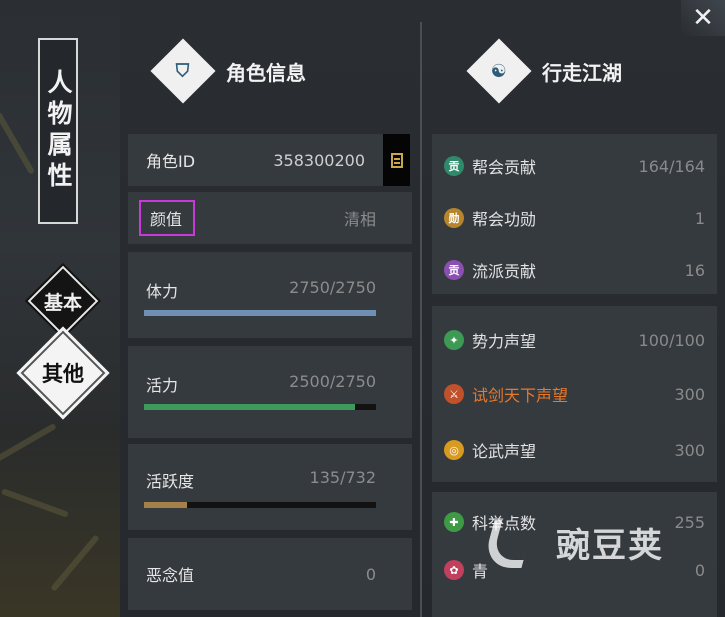  What do you see at coordinates (162, 385) in the screenshot?
I see `vitality-label: 活力` at bounding box center [162, 385].